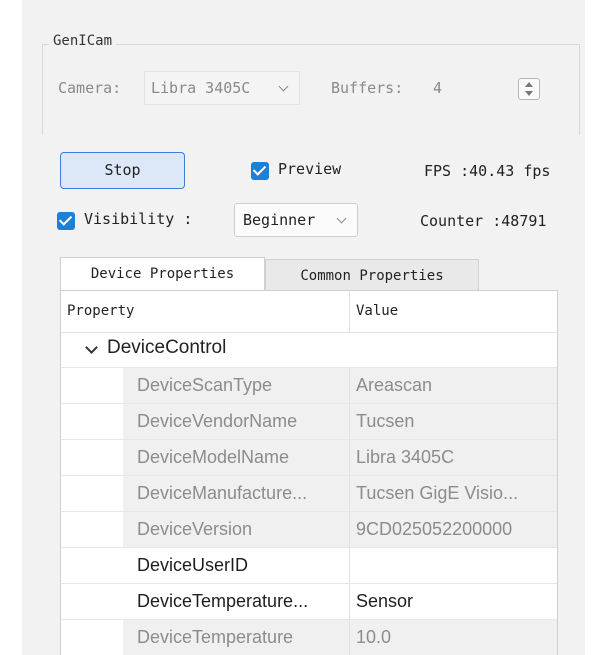 This screenshot has height=655, width=595. What do you see at coordinates (487, 171) in the screenshot?
I see `fps-readout: FPS :40.43 fps` at bounding box center [487, 171].